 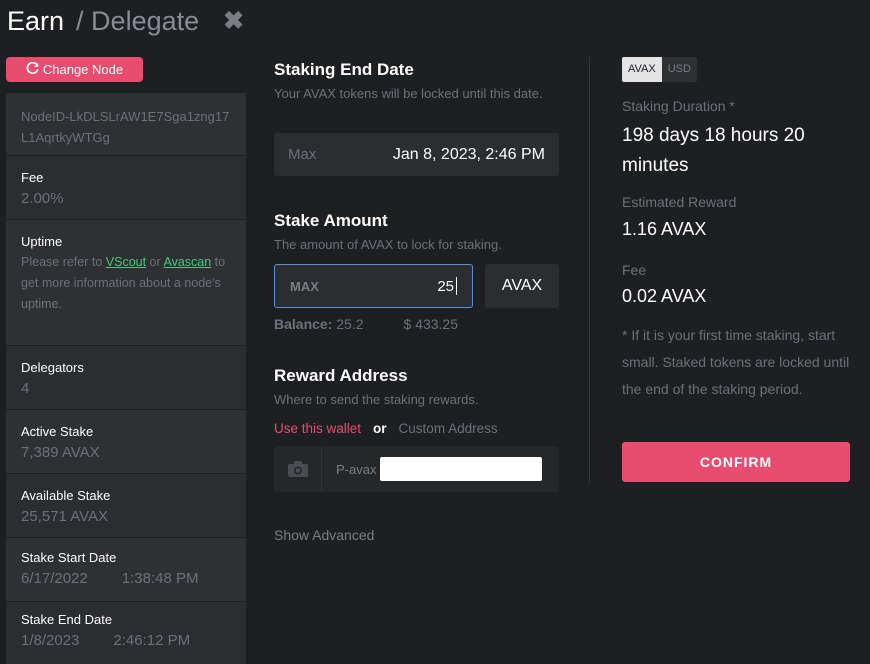 I want to click on available-stake-label: Available Stake, so click(x=66, y=495).